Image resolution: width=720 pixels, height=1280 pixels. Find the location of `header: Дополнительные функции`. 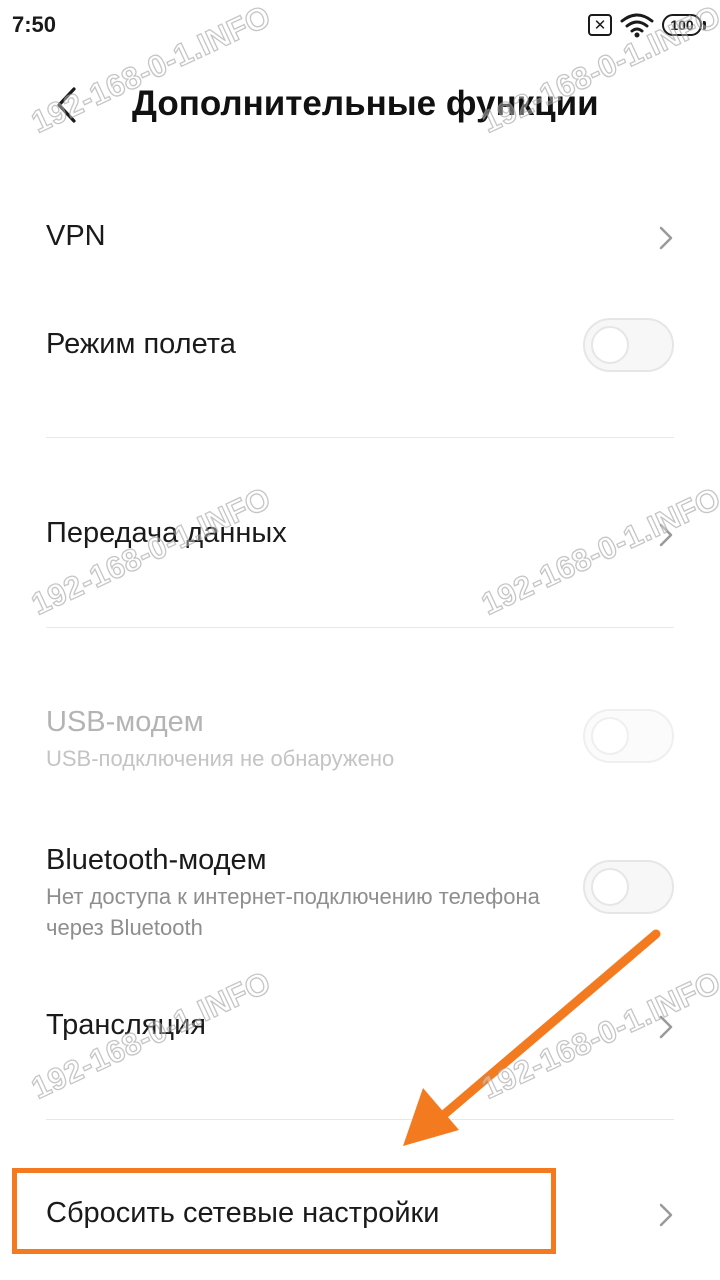

header: Дополнительные функции is located at coordinates (360, 107).